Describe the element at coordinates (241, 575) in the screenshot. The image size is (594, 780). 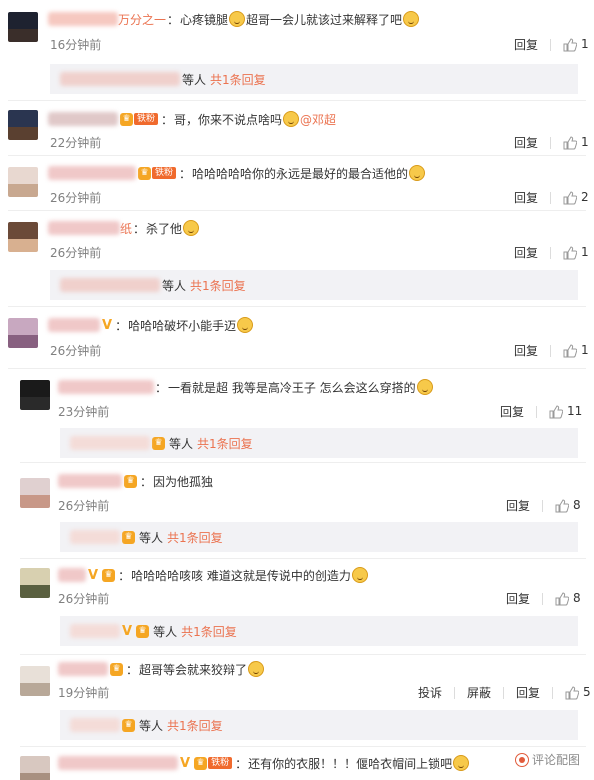
I see `comment-text: 哈哈哈哈咳咳 难道这就是传说中的创造力` at that location.